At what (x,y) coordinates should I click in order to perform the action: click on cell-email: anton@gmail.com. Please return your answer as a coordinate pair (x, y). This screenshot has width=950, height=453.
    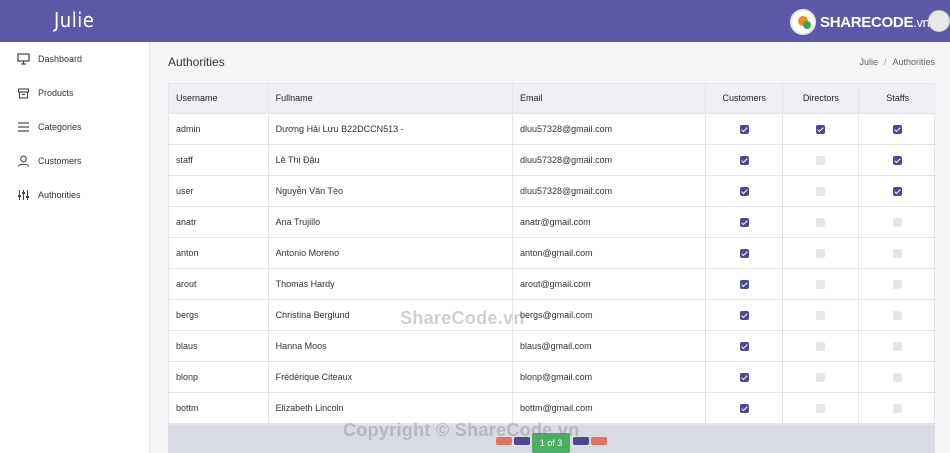
    Looking at the image, I should click on (609, 253).